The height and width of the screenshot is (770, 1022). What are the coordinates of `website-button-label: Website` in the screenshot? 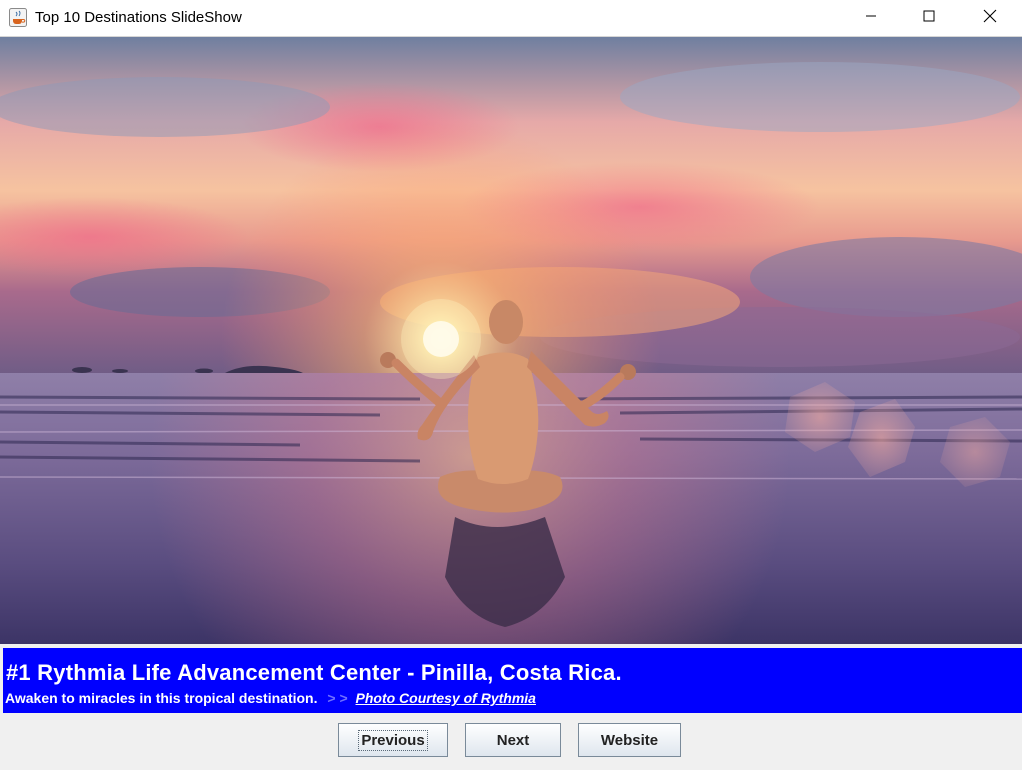 It's located at (629, 740).